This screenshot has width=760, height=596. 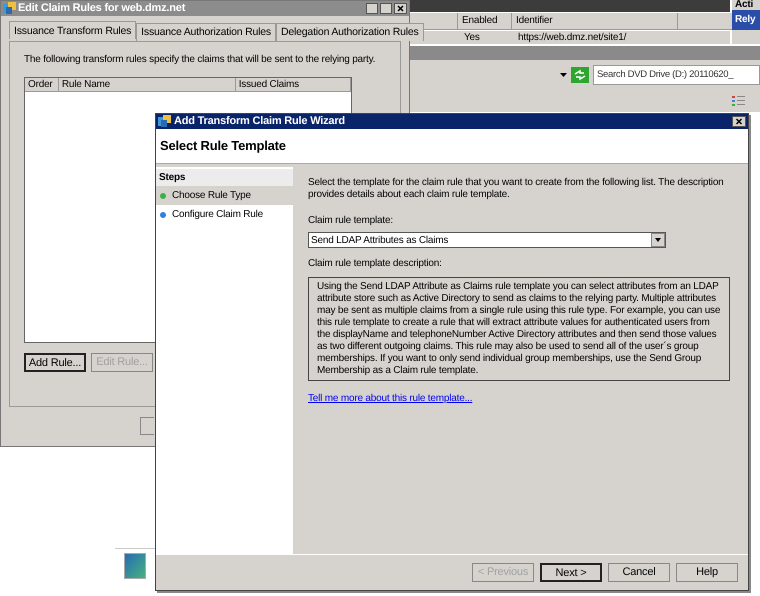 I want to click on intro-text: Select the template for the claim rule that you want to create from the following list. The description provides details about each claim rule template., so click(x=516, y=189).